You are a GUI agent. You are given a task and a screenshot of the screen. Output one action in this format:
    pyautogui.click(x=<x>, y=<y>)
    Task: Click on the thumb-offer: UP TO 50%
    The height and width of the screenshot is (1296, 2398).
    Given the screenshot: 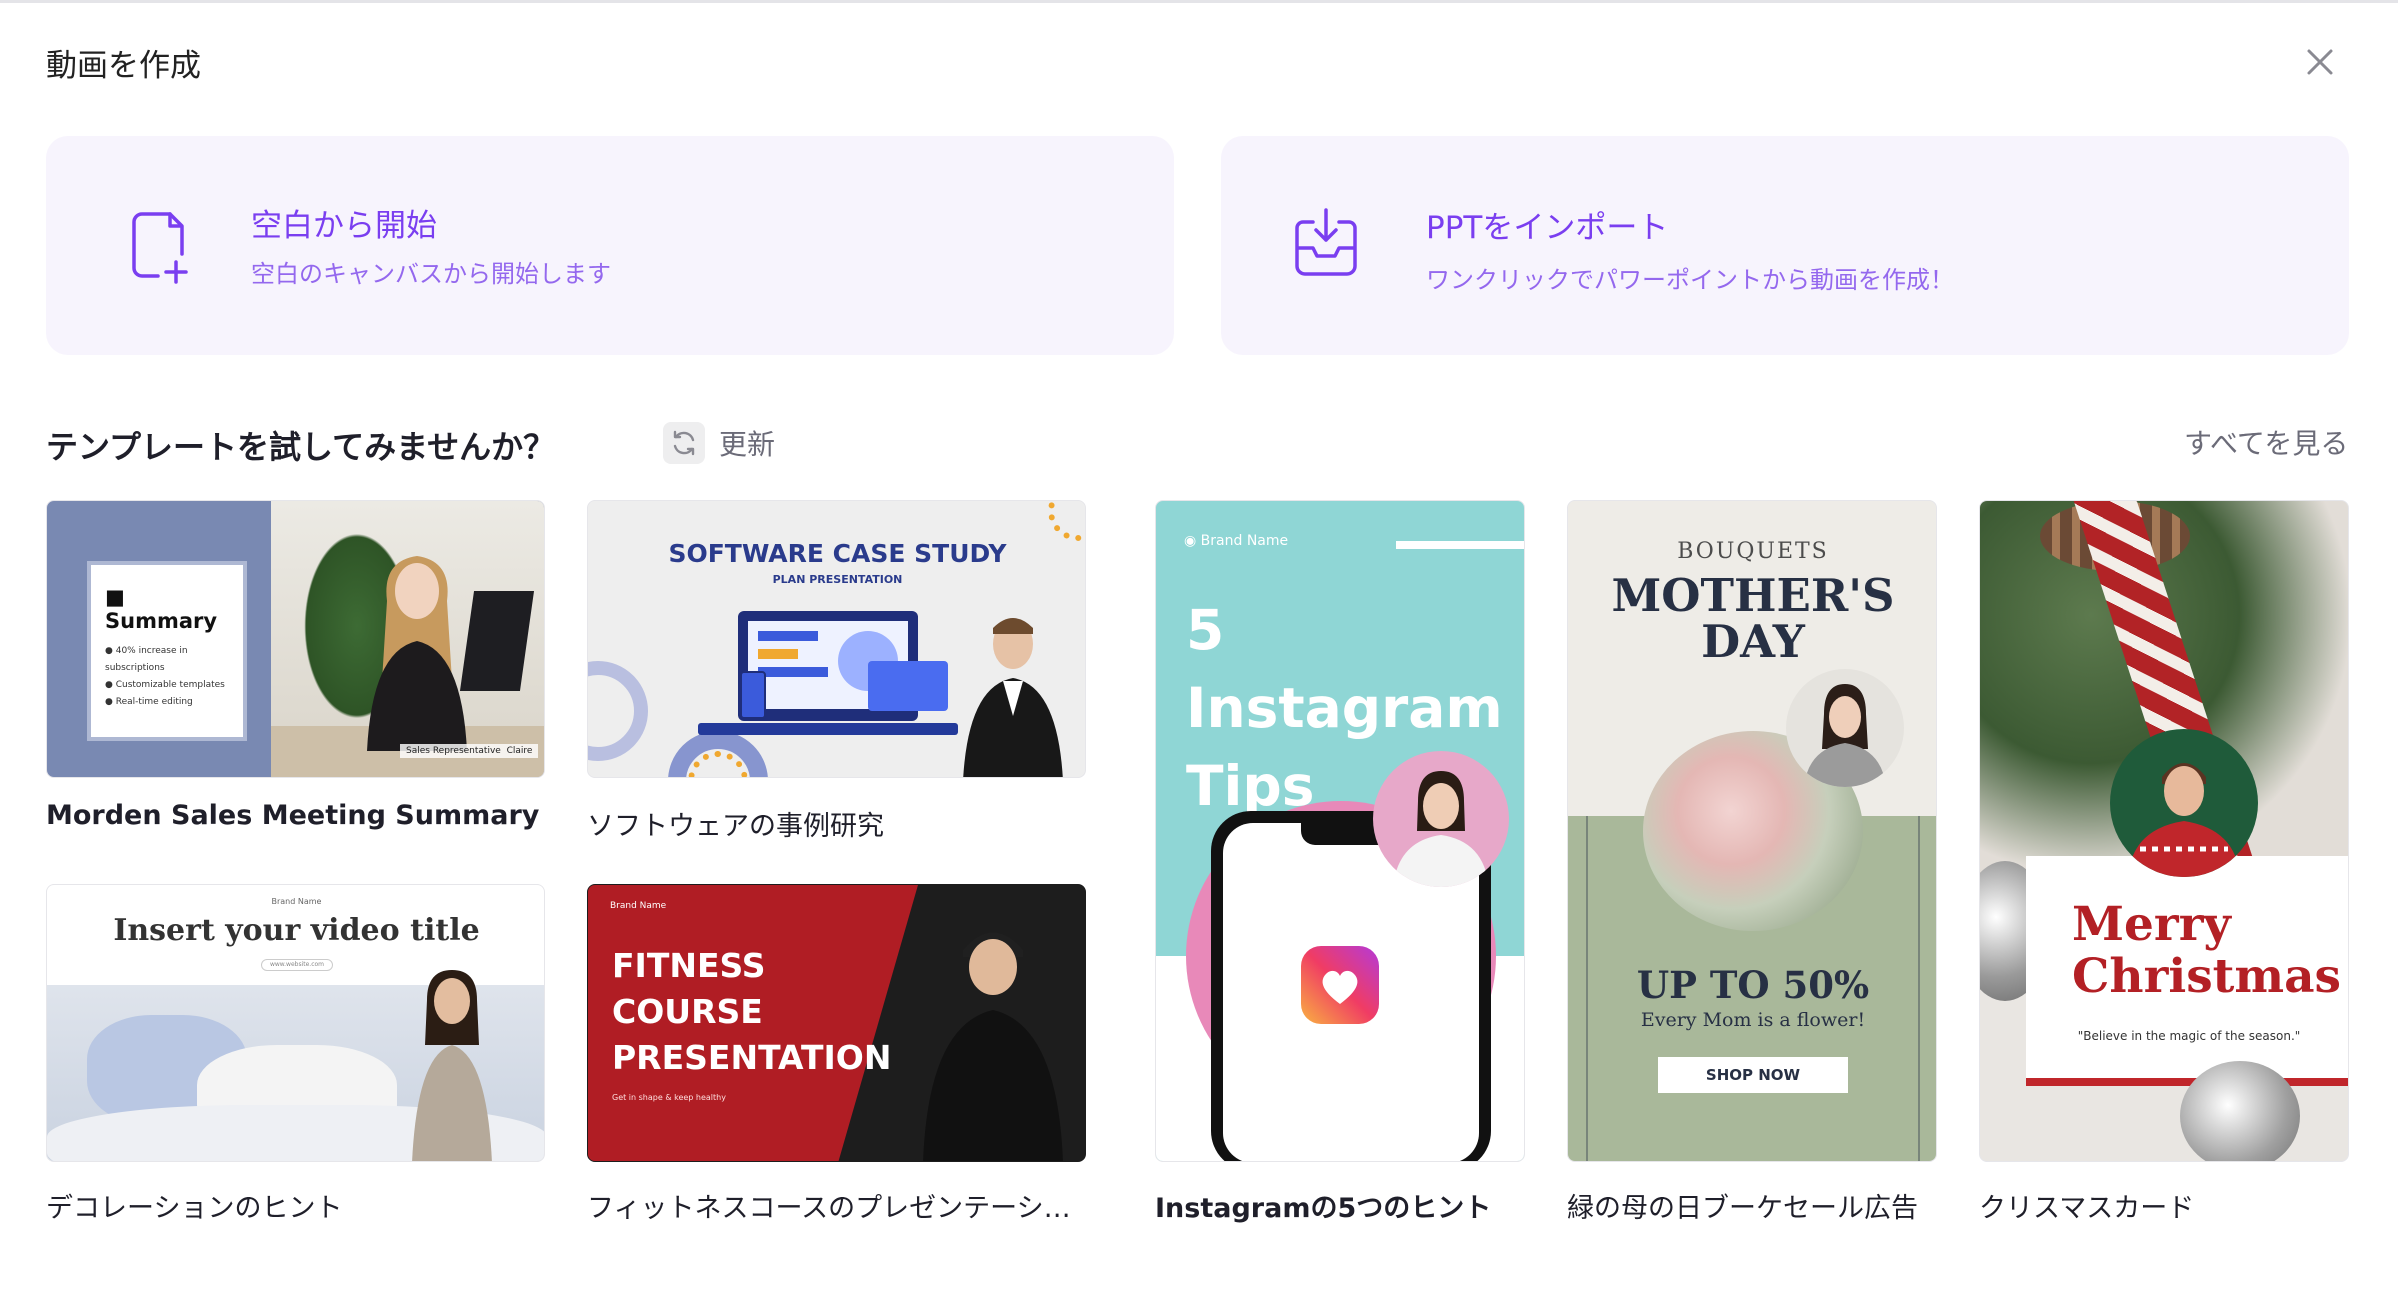 What is the action you would take?
    pyautogui.click(x=1753, y=985)
    